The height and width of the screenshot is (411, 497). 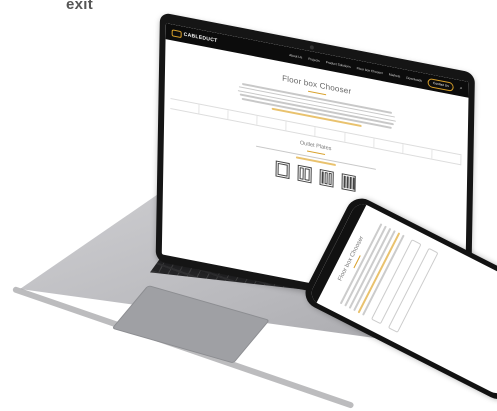 I want to click on webcam-icon, so click(x=311, y=47).